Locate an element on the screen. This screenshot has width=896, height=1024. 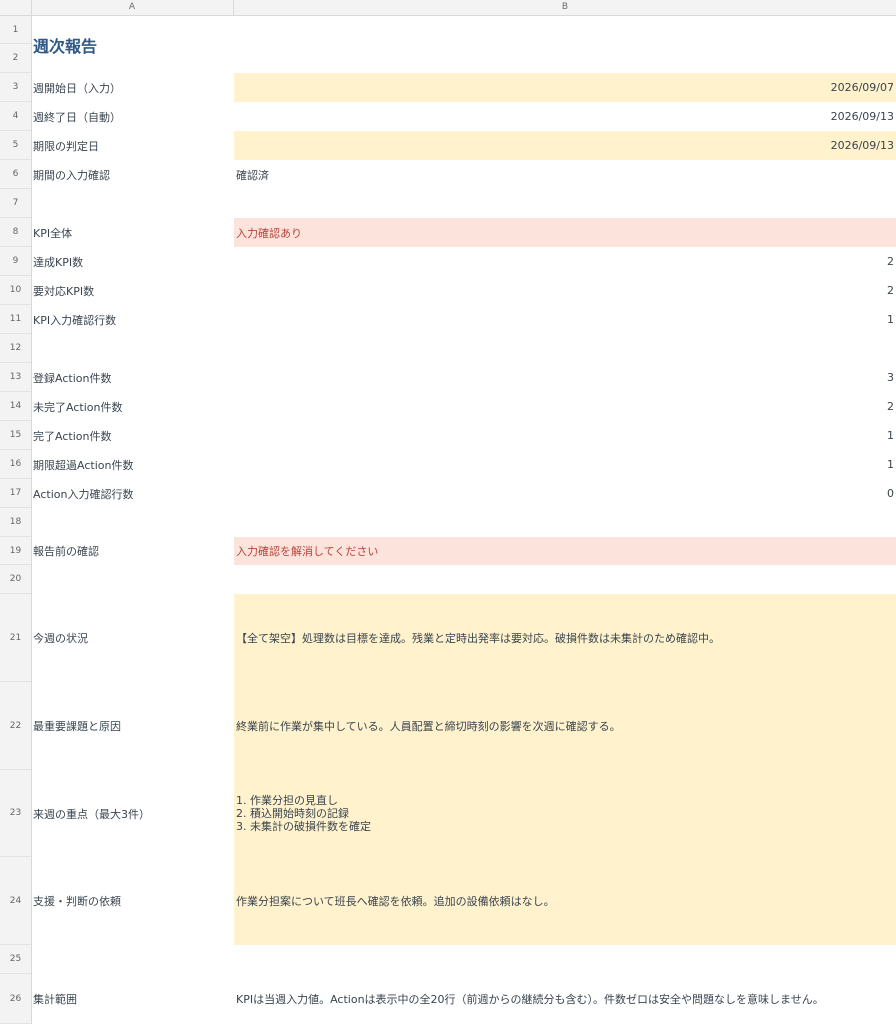
kpi-overall-status: 入力確認あり is located at coordinates (565, 232).